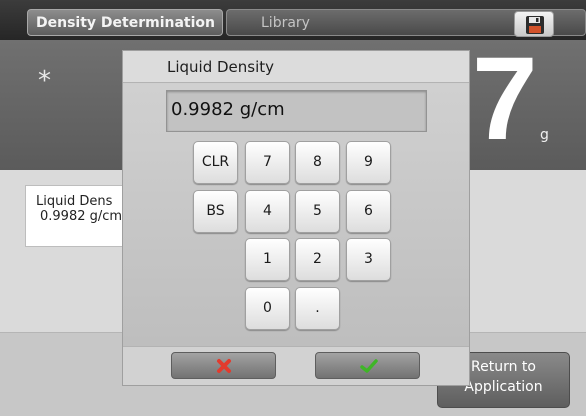 The width and height of the screenshot is (586, 416). I want to click on key-2: 2, so click(317, 259).